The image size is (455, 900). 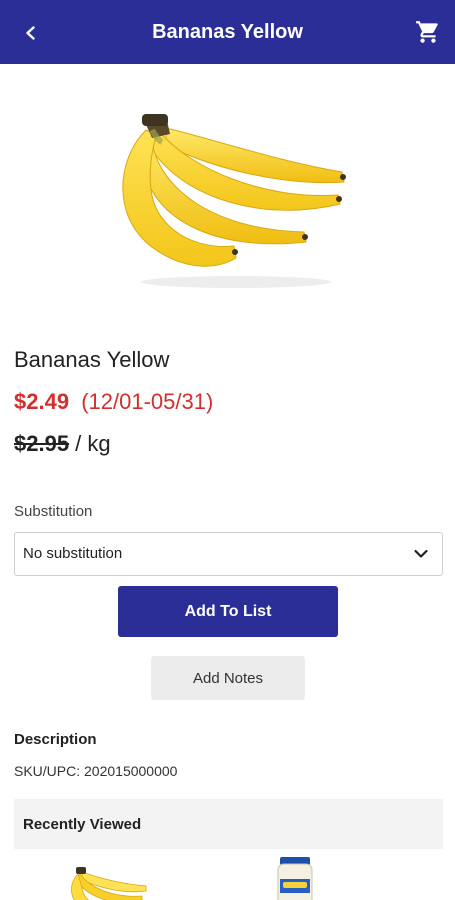 I want to click on cart-button, so click(x=428, y=32).